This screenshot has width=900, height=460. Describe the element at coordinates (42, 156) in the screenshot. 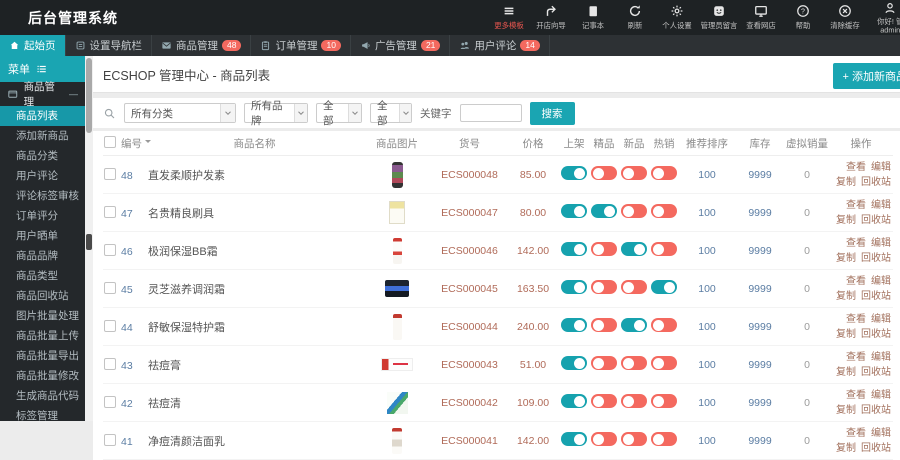

I see `sidebar-item: 商品分类` at that location.